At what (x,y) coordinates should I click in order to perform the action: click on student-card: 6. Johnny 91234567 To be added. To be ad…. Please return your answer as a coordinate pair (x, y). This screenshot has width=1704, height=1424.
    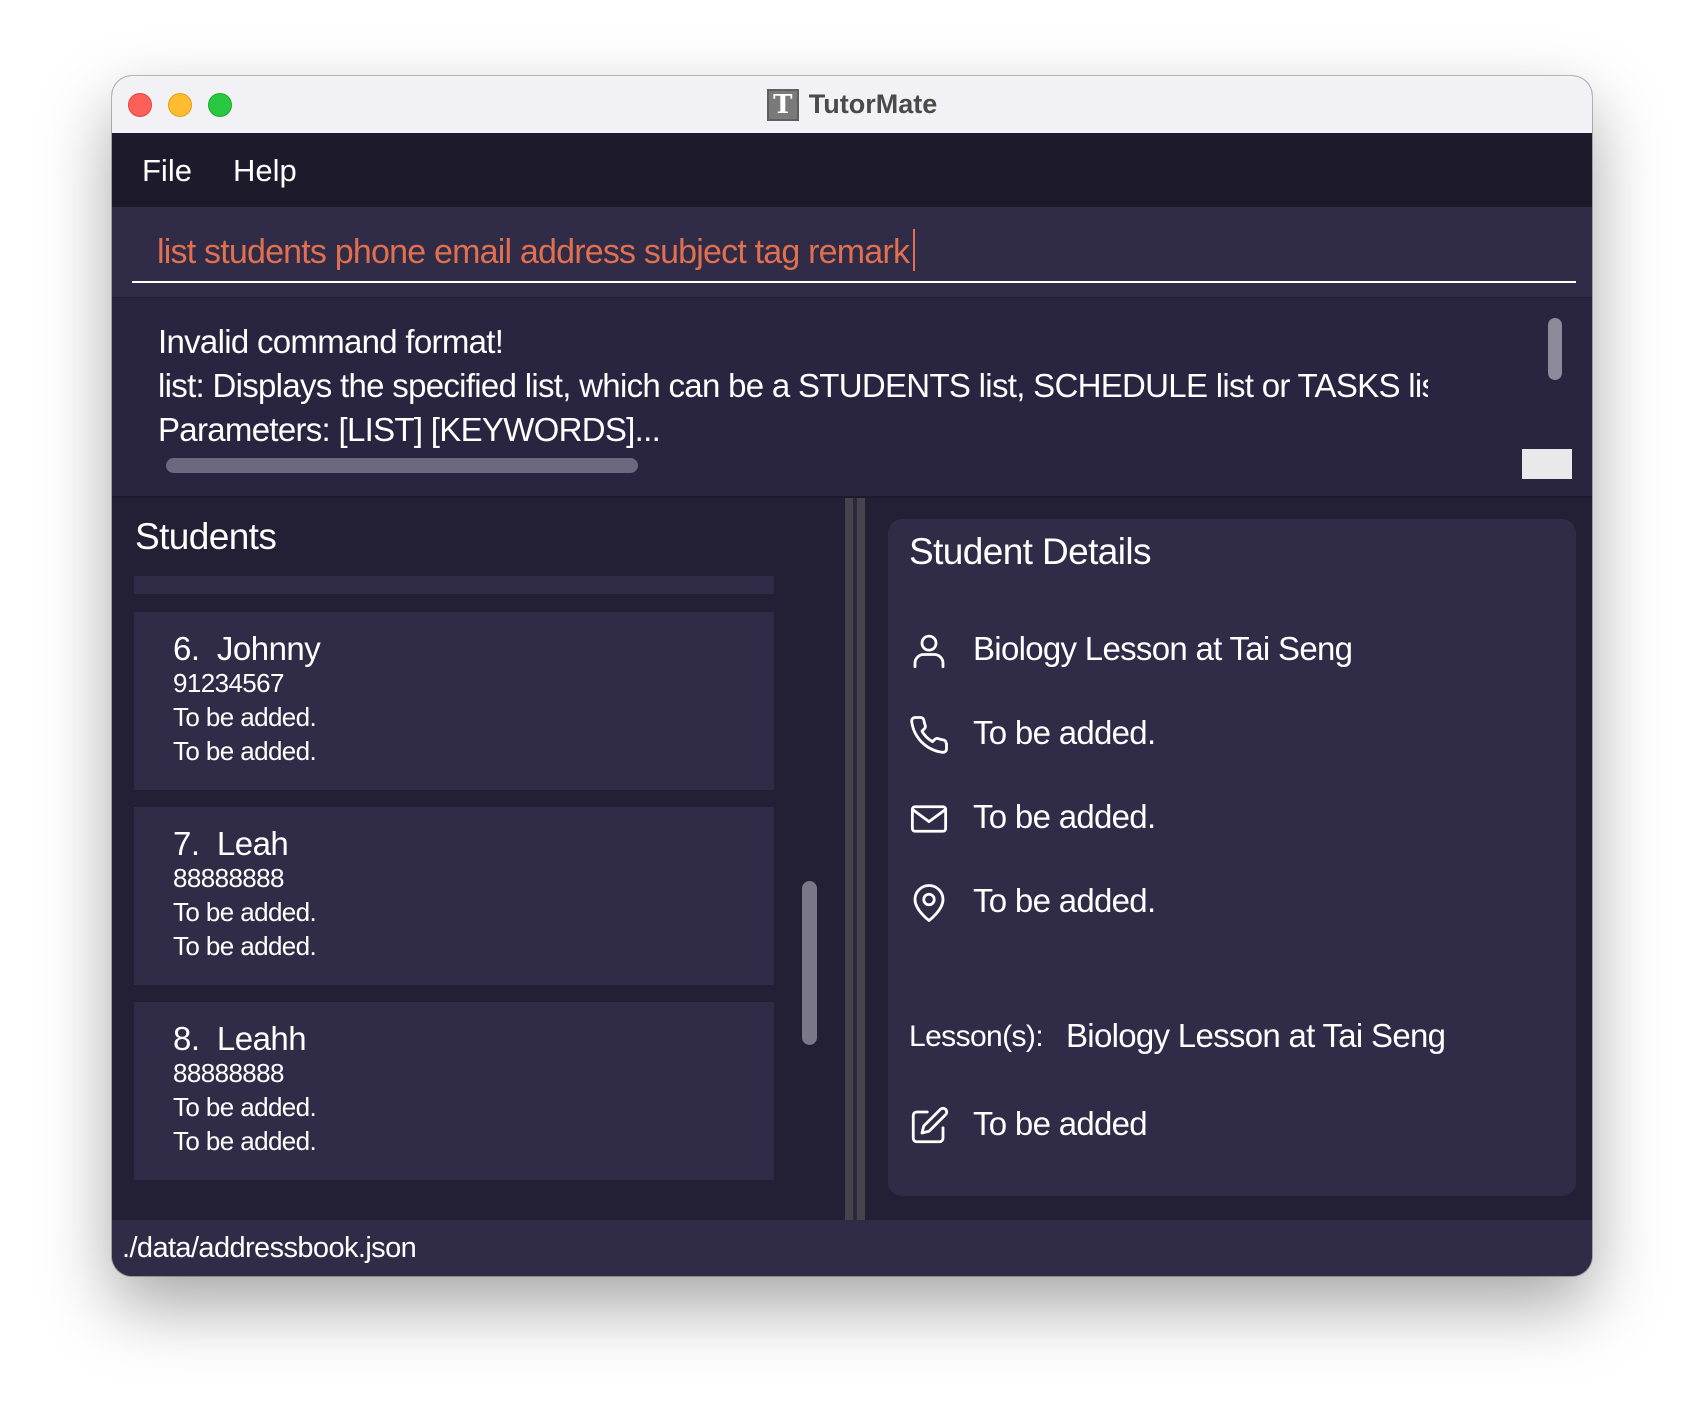
    Looking at the image, I should click on (454, 701).